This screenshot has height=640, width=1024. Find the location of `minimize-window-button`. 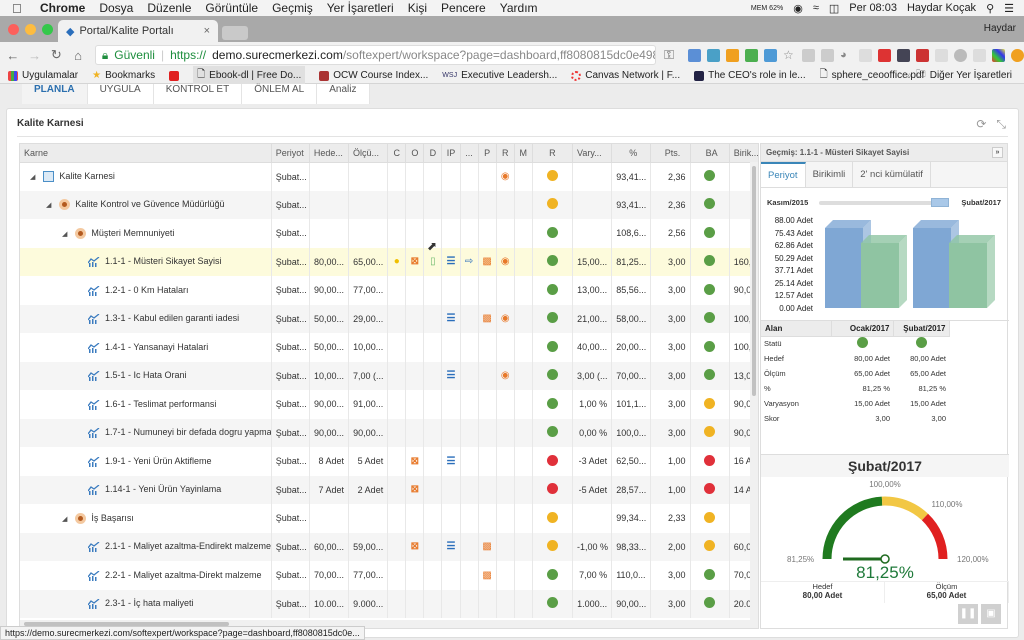

minimize-window-button is located at coordinates (30, 29).